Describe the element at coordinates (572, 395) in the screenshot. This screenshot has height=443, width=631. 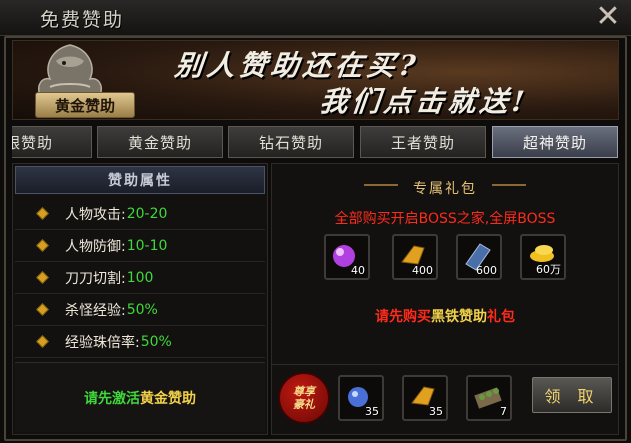
I see `claim-button: 领 取` at that location.